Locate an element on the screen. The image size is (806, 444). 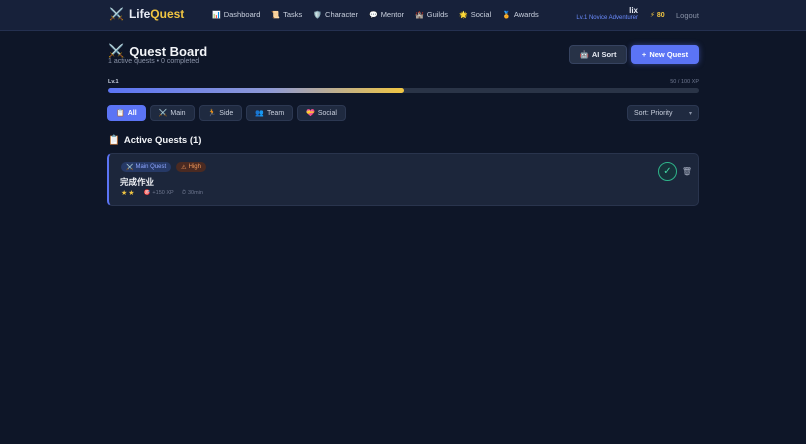
filter-team: 👥 Team is located at coordinates (270, 113).